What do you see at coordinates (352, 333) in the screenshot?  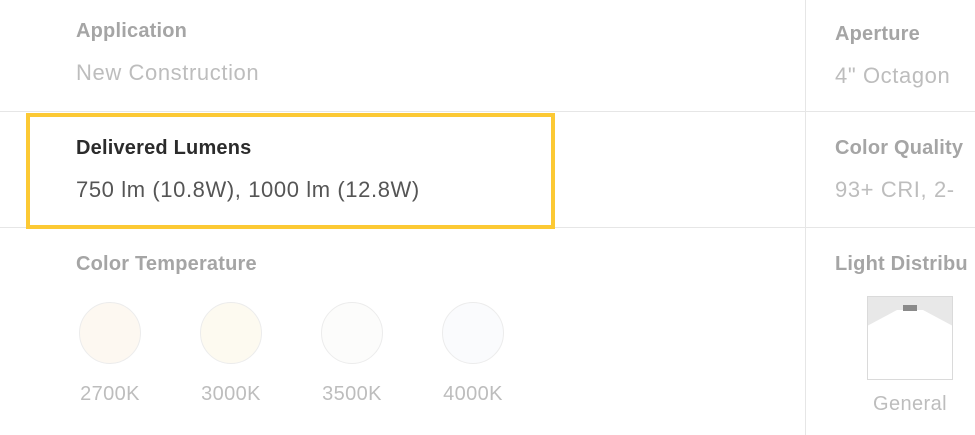 I see `color-swatch-3500k` at bounding box center [352, 333].